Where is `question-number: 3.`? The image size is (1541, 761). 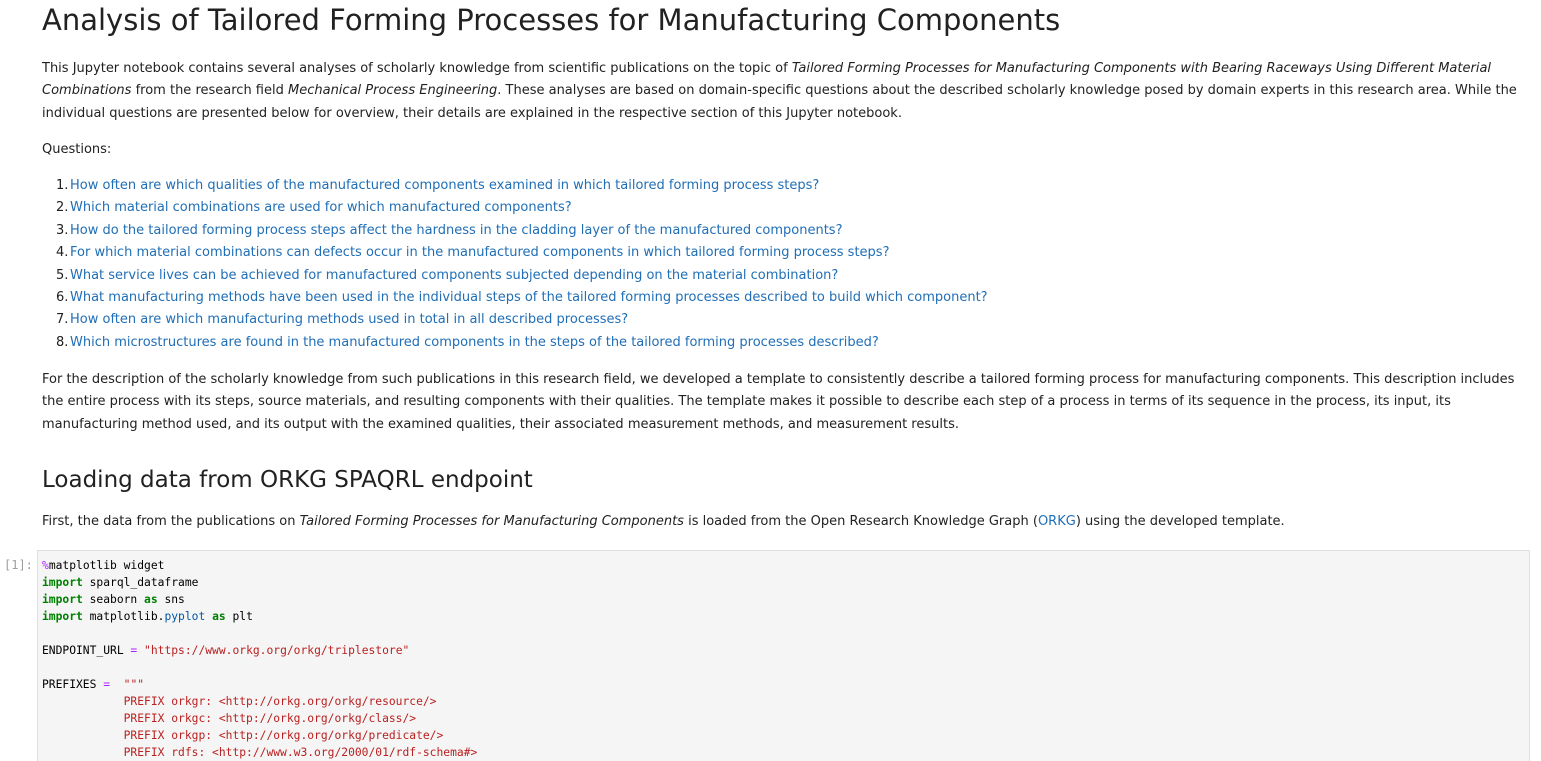
question-number: 3. is located at coordinates (62, 230).